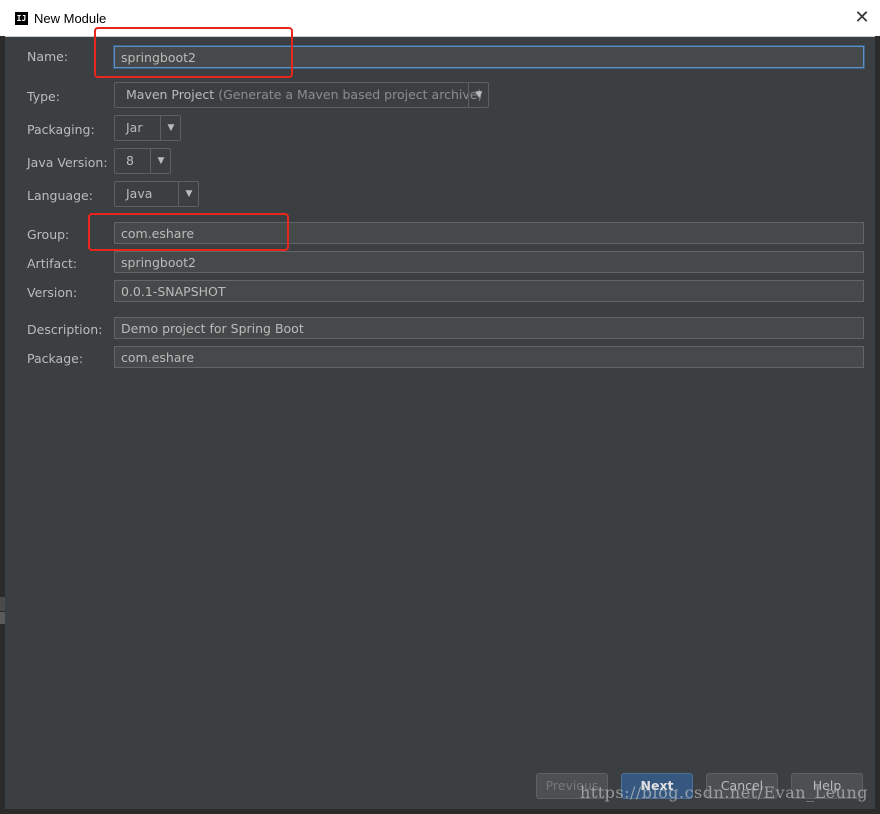 The image size is (880, 814). Describe the element at coordinates (350, 94) in the screenshot. I see `type-hint: (Generate a Maven based project archive)` at that location.